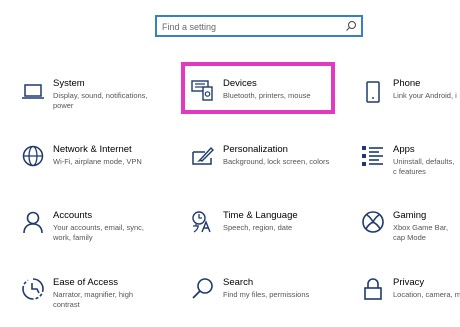  Describe the element at coordinates (425, 95) in the screenshot. I see `tile-description: Link your Android, i` at that location.